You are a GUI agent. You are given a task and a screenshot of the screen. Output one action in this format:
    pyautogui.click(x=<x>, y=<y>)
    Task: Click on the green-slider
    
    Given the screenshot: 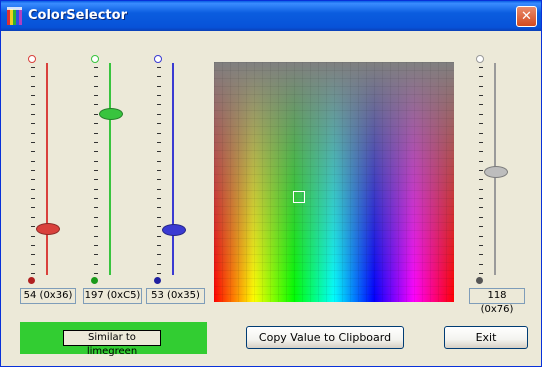 What is the action you would take?
    pyautogui.click(x=104, y=175)
    